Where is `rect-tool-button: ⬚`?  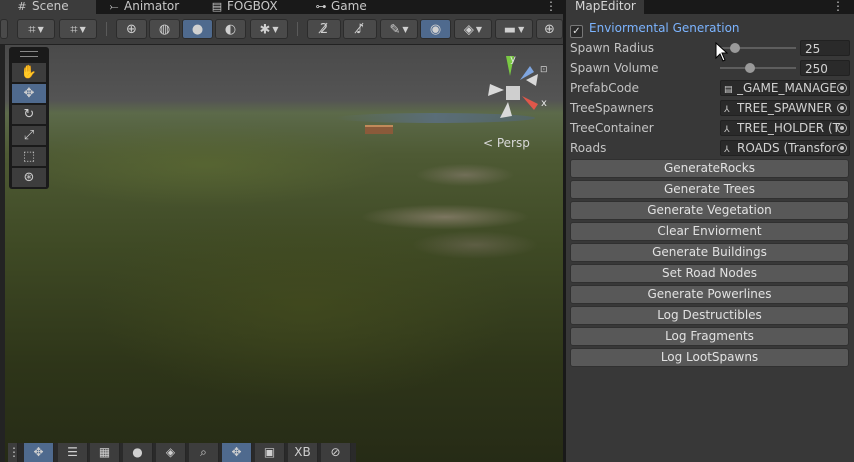
rect-tool-button: ⬚ is located at coordinates (29, 156).